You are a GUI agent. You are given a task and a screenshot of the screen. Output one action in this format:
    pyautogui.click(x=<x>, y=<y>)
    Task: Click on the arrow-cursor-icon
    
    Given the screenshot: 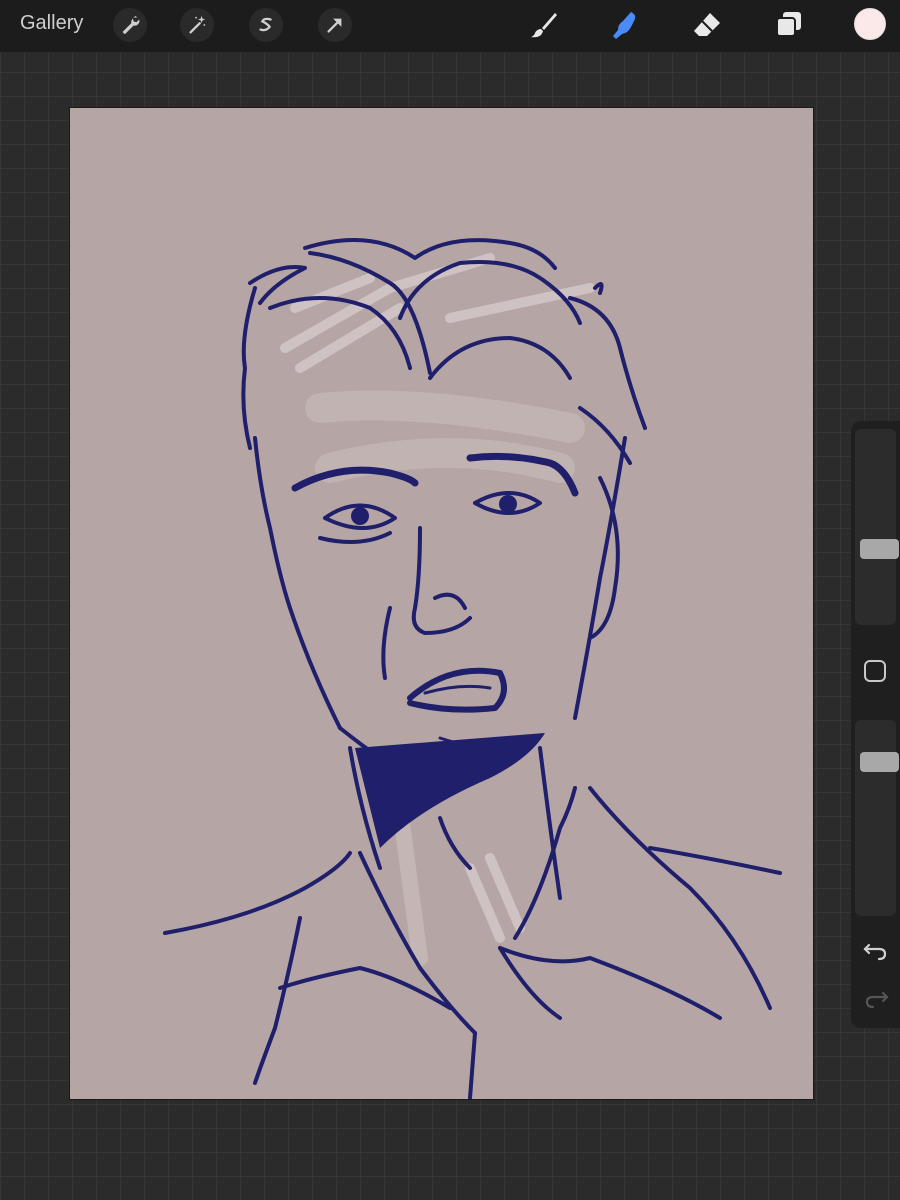 What is the action you would take?
    pyautogui.click(x=334, y=25)
    